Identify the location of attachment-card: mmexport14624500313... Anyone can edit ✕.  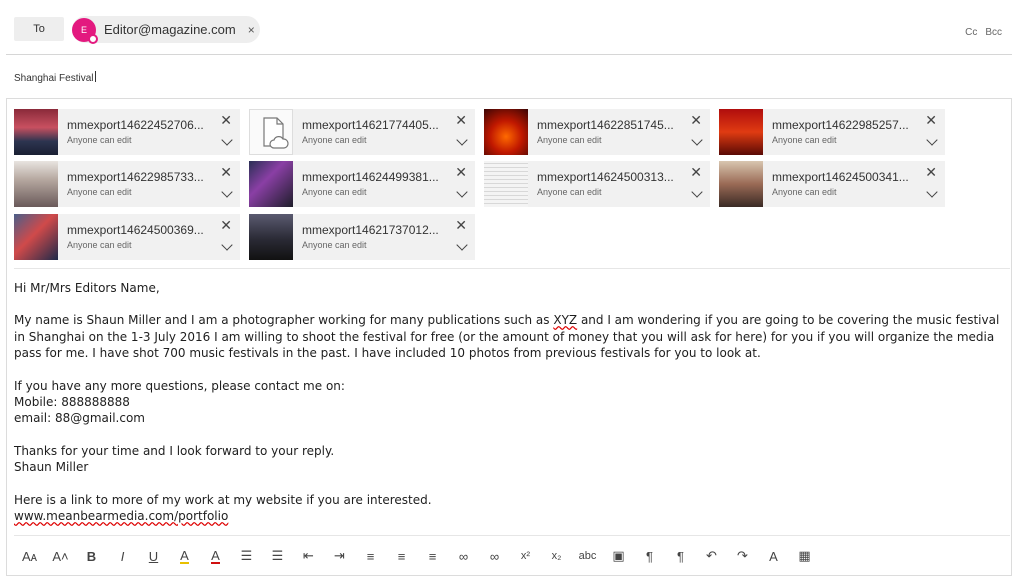
(597, 184).